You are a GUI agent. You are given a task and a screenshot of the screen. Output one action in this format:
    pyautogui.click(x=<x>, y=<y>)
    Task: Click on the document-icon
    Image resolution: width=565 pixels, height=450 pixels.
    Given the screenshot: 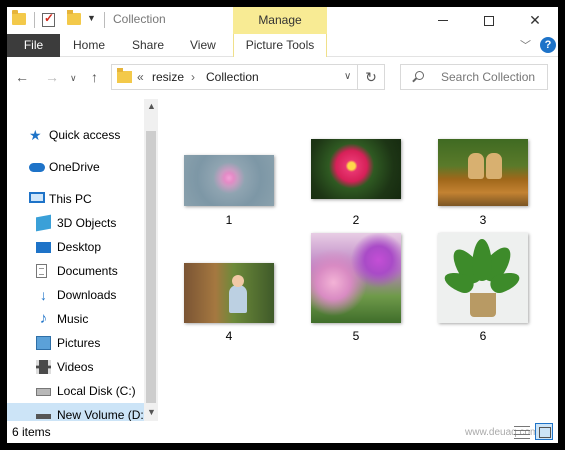 What is the action you would take?
    pyautogui.click(x=41, y=271)
    